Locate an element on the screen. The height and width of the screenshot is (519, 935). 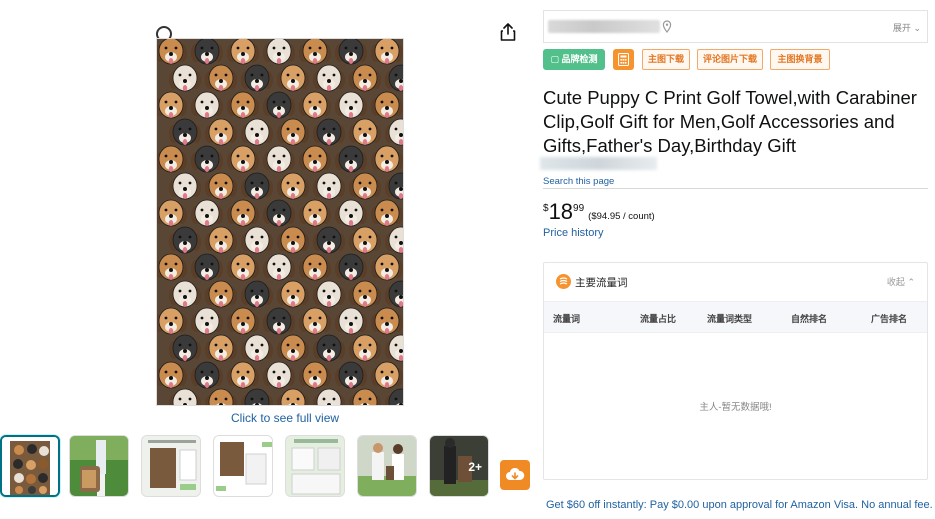
keywords-table-header: 流量词 流量占比 流量词类型 自然排名 广告排名 is located at coordinates (735, 317).